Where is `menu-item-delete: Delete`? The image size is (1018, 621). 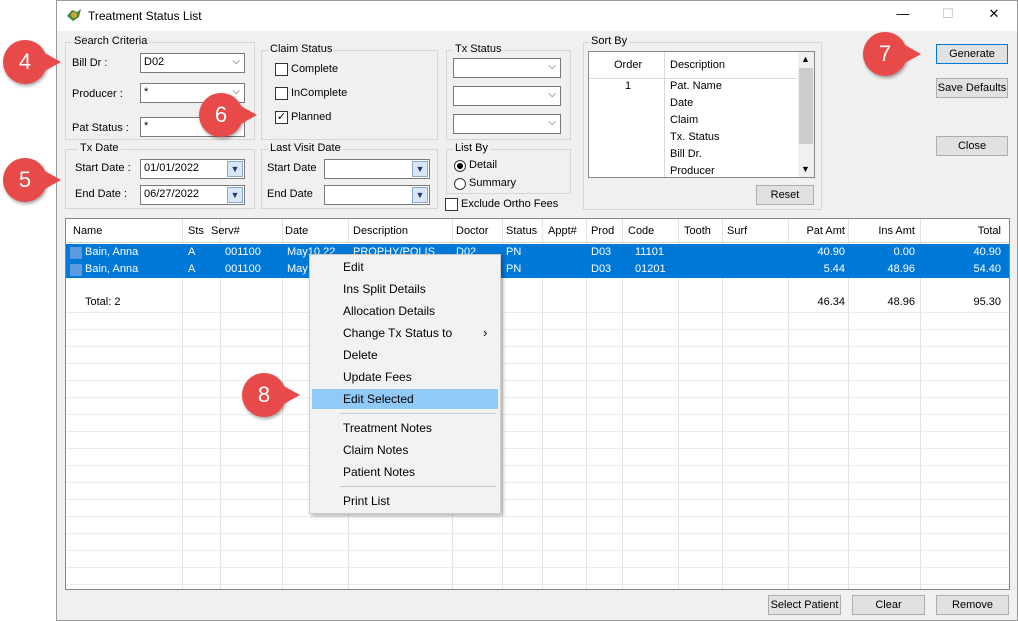 menu-item-delete: Delete is located at coordinates (405, 355).